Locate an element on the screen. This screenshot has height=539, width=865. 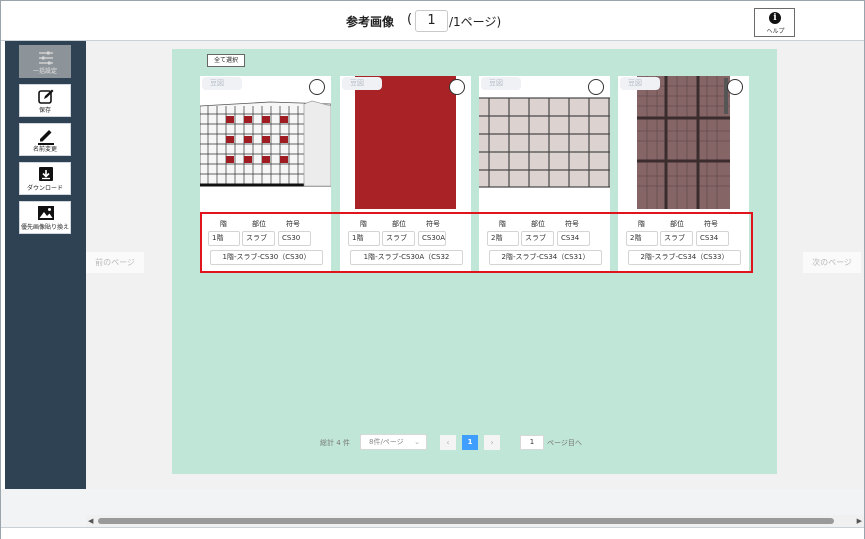
page-number-input: 1 is located at coordinates (431, 21).